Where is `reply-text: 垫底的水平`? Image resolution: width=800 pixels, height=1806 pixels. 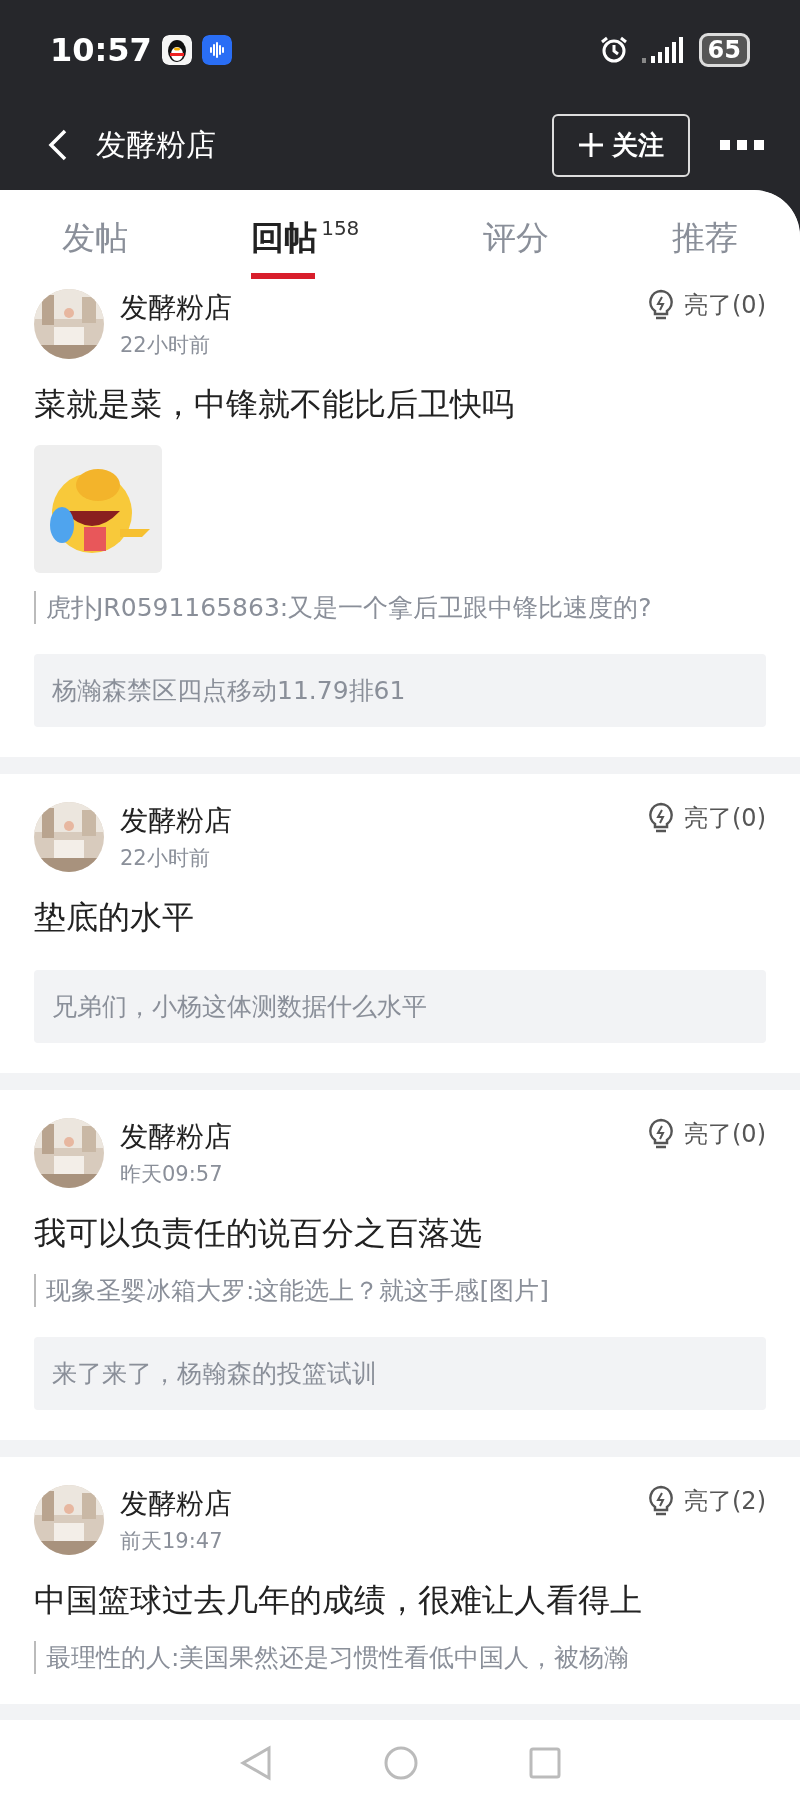
reply-text: 垫底的水平 is located at coordinates (114, 917).